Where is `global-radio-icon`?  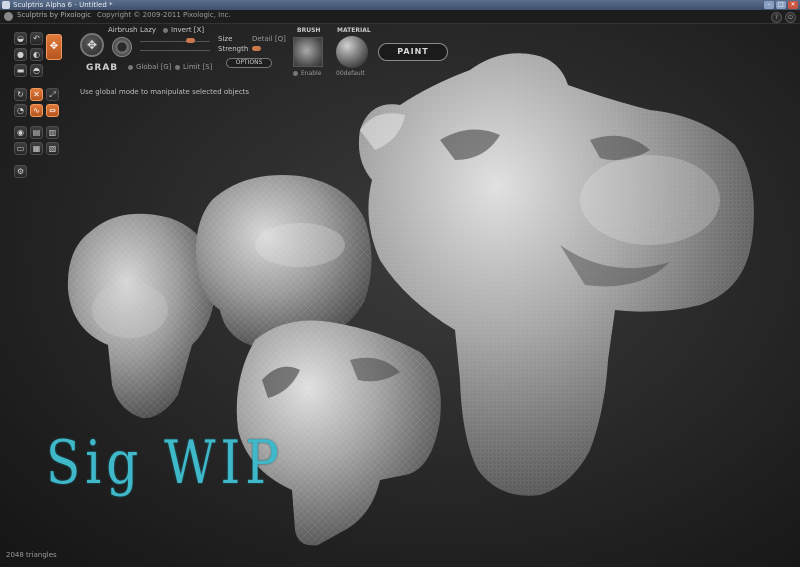 global-radio-icon is located at coordinates (130, 67).